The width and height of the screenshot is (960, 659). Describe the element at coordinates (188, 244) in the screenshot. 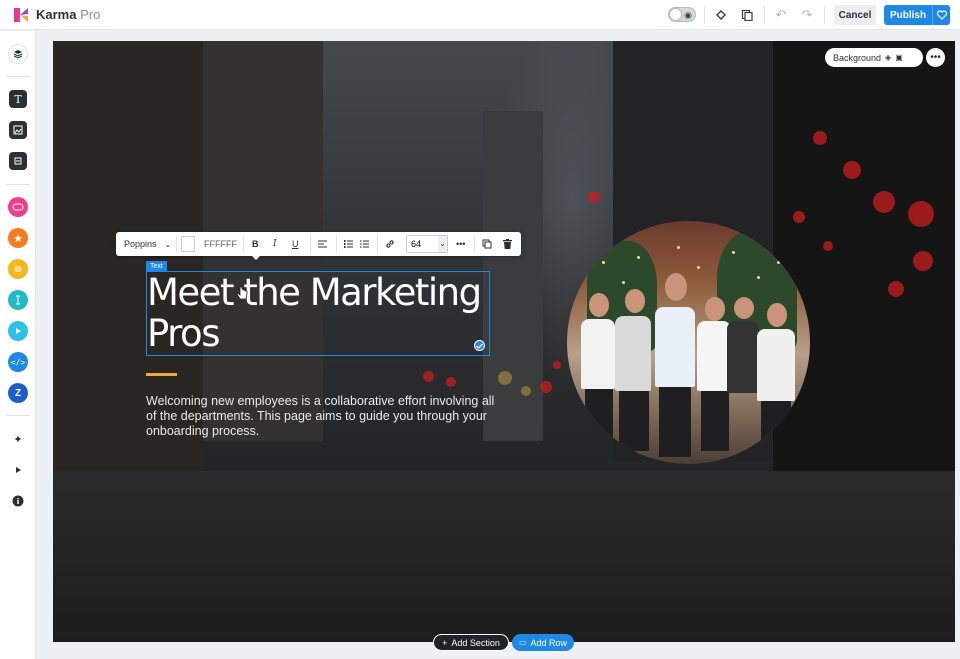

I see `text-color-swatch` at that location.